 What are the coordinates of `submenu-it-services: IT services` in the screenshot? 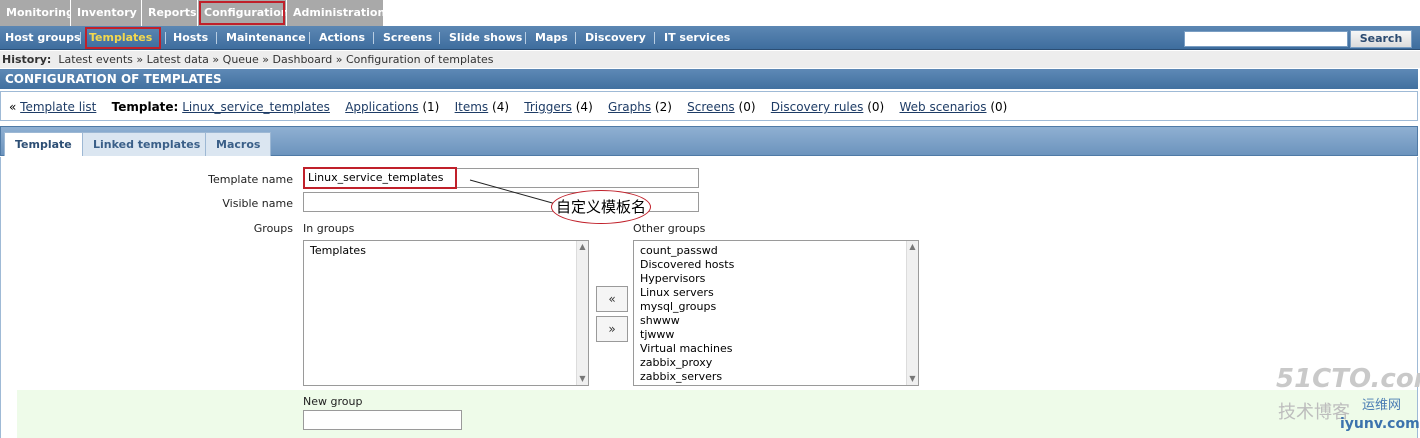 It's located at (697, 38).